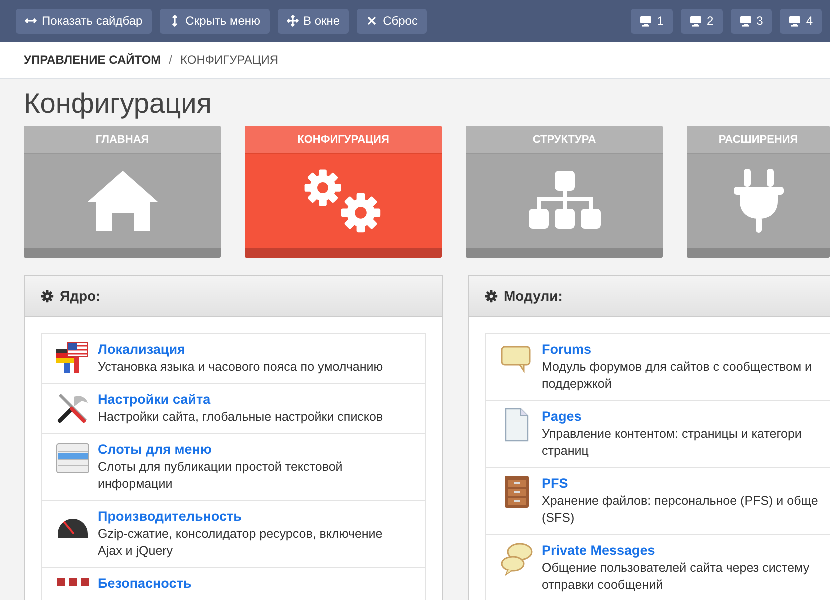  I want to click on screen-button: 2, so click(701, 21).